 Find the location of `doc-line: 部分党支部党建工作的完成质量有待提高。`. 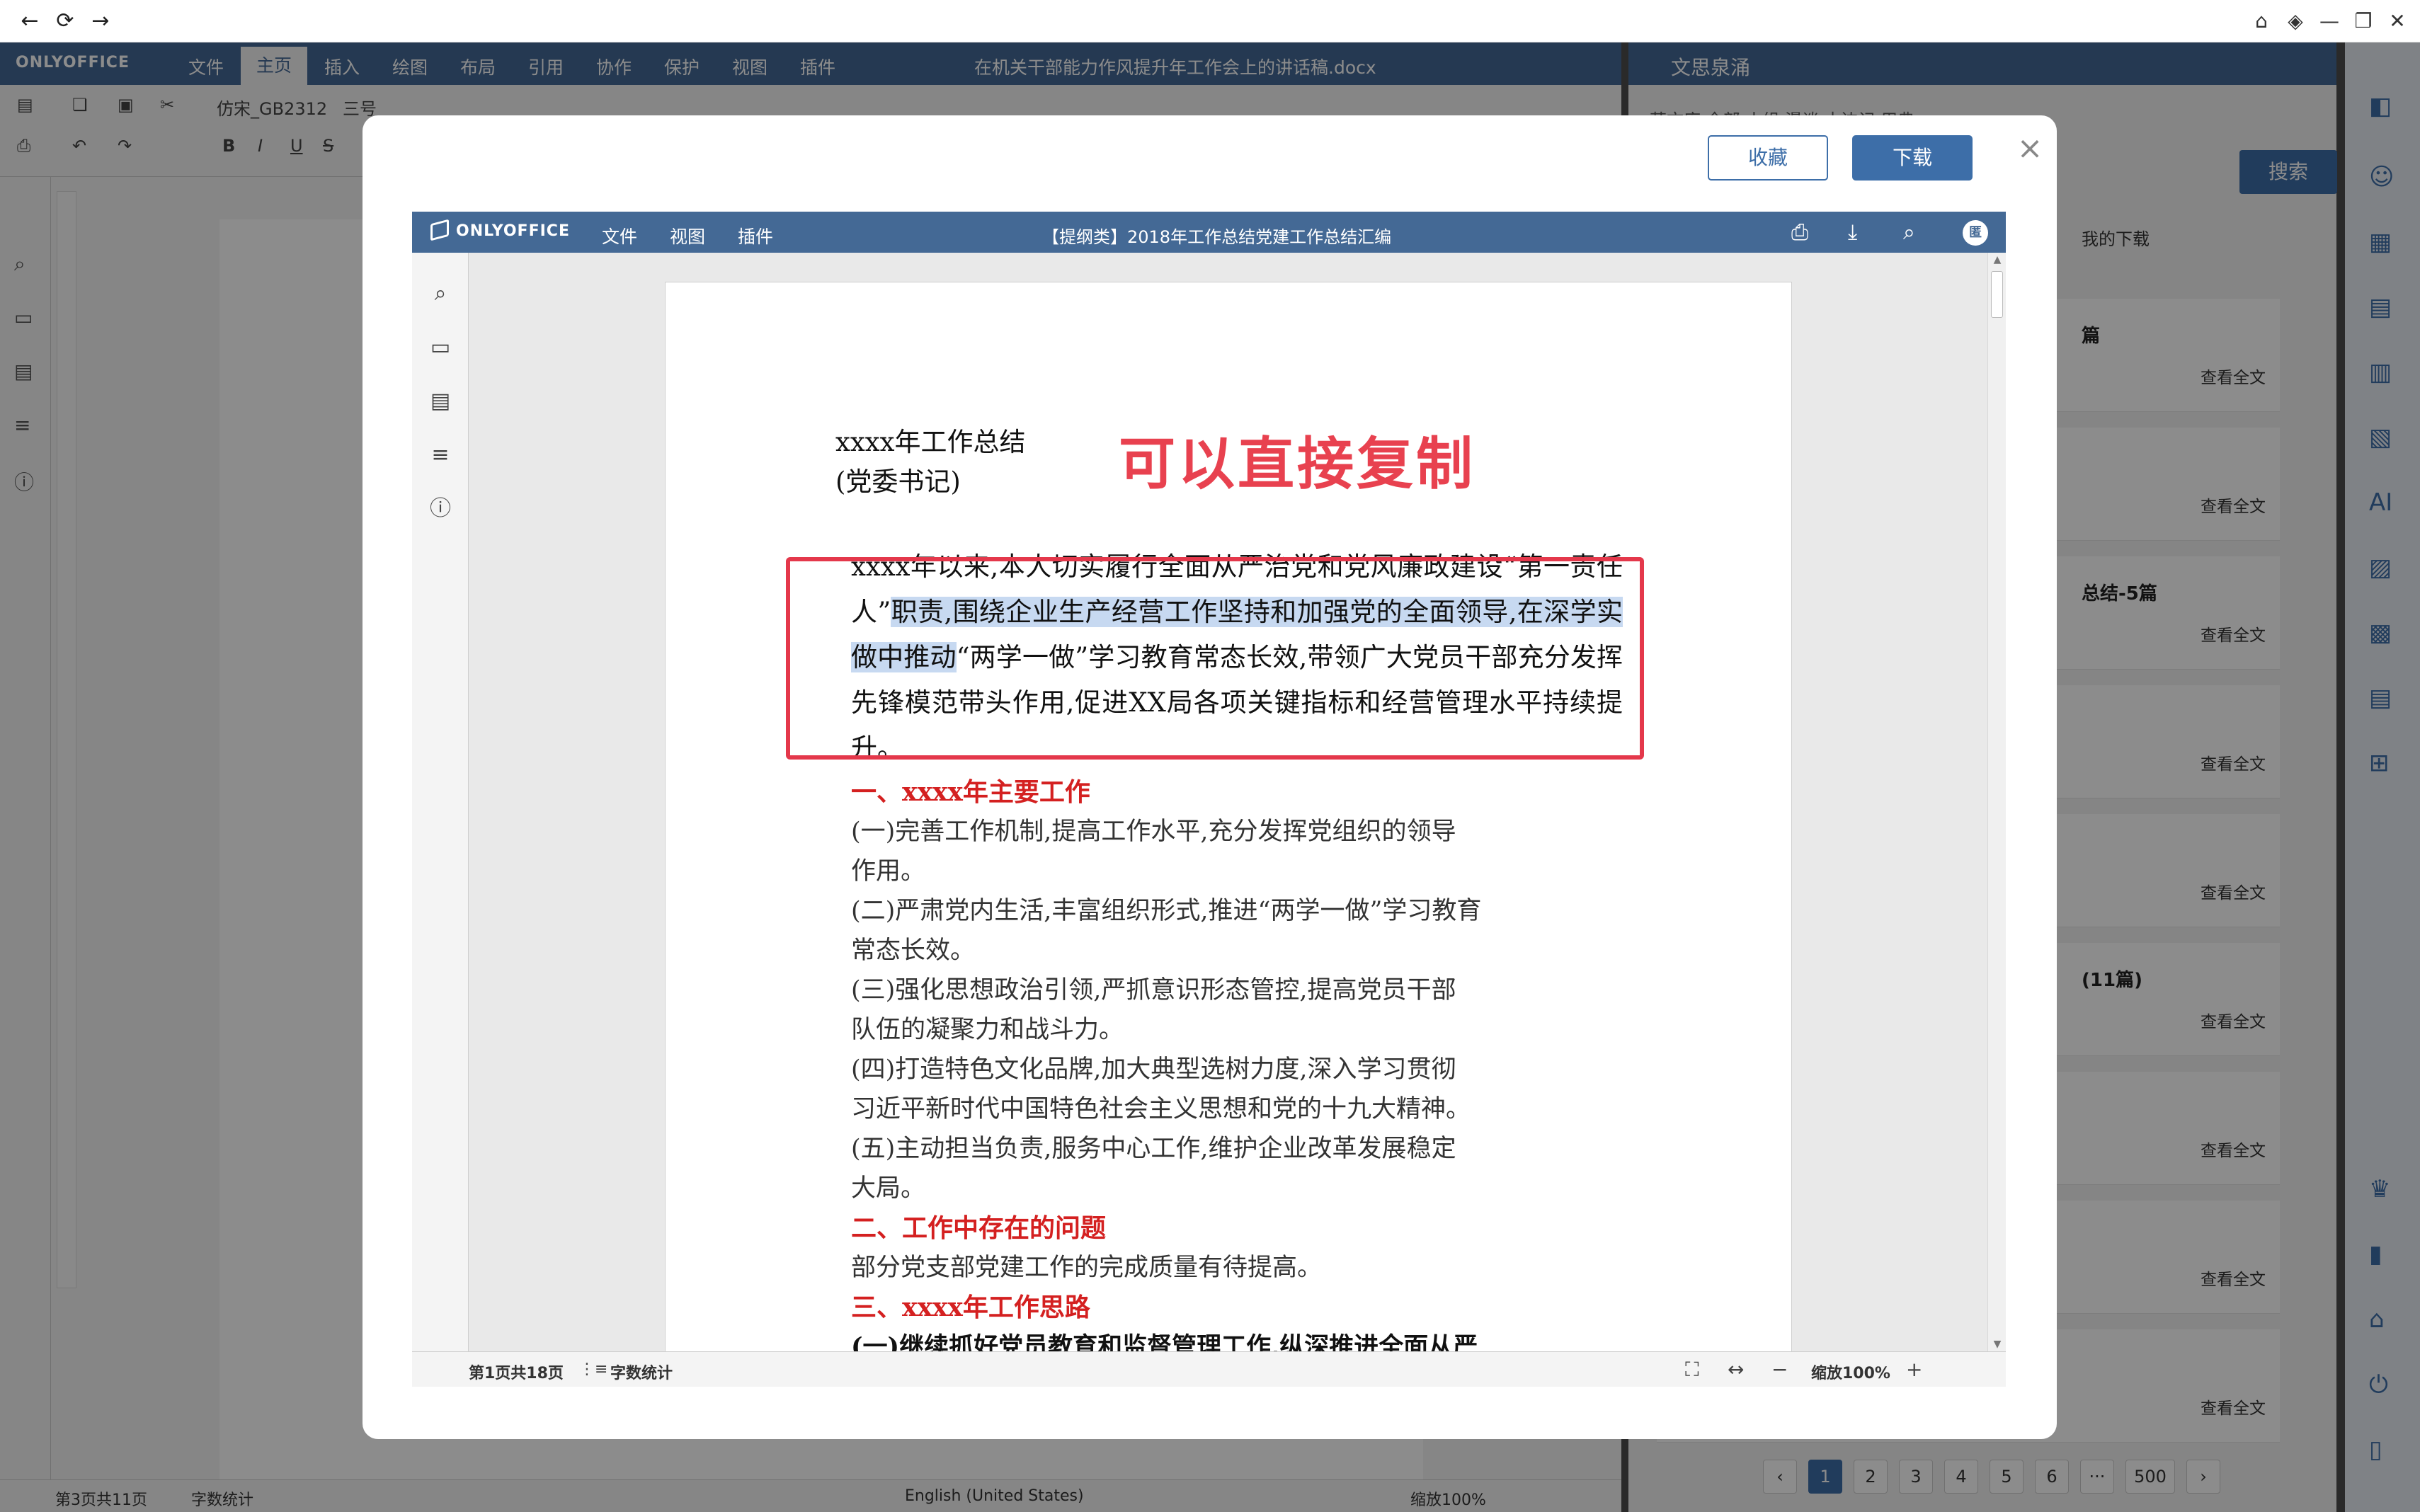

doc-line: 部分党支部党建工作的完成质量有待提高。 is located at coordinates (1087, 1268).